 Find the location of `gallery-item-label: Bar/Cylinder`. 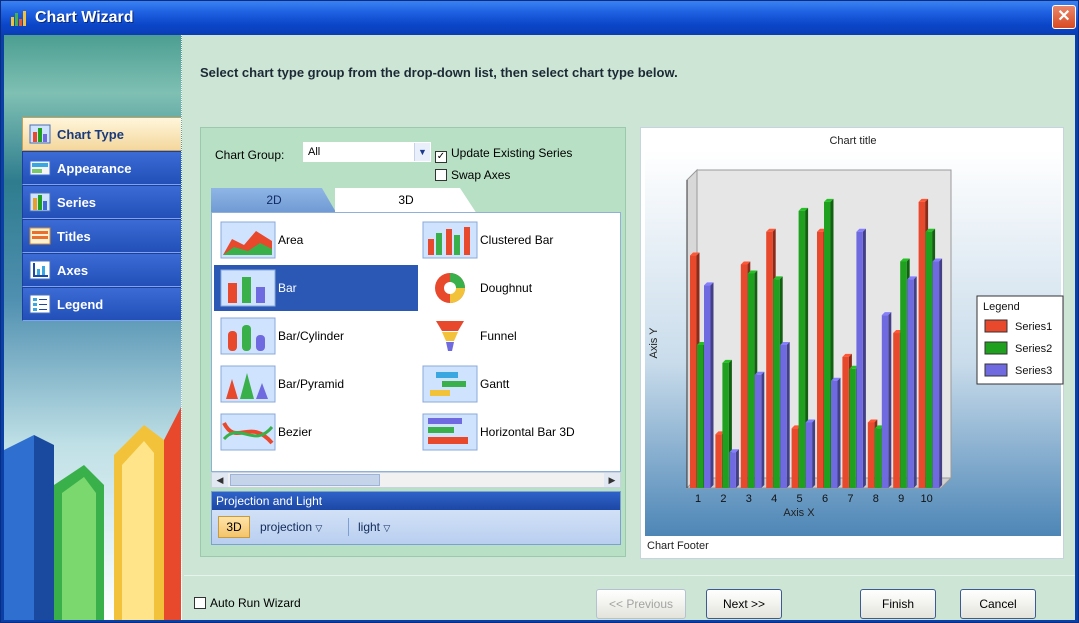

gallery-item-label: Bar/Cylinder is located at coordinates (311, 336).